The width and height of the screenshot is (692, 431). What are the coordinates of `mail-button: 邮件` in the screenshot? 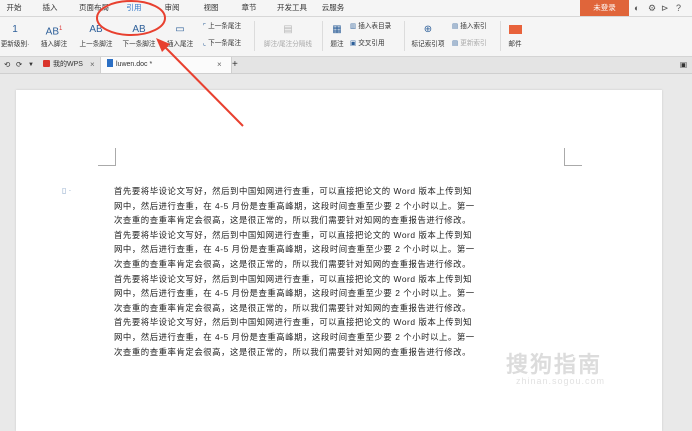 It's located at (515, 34).